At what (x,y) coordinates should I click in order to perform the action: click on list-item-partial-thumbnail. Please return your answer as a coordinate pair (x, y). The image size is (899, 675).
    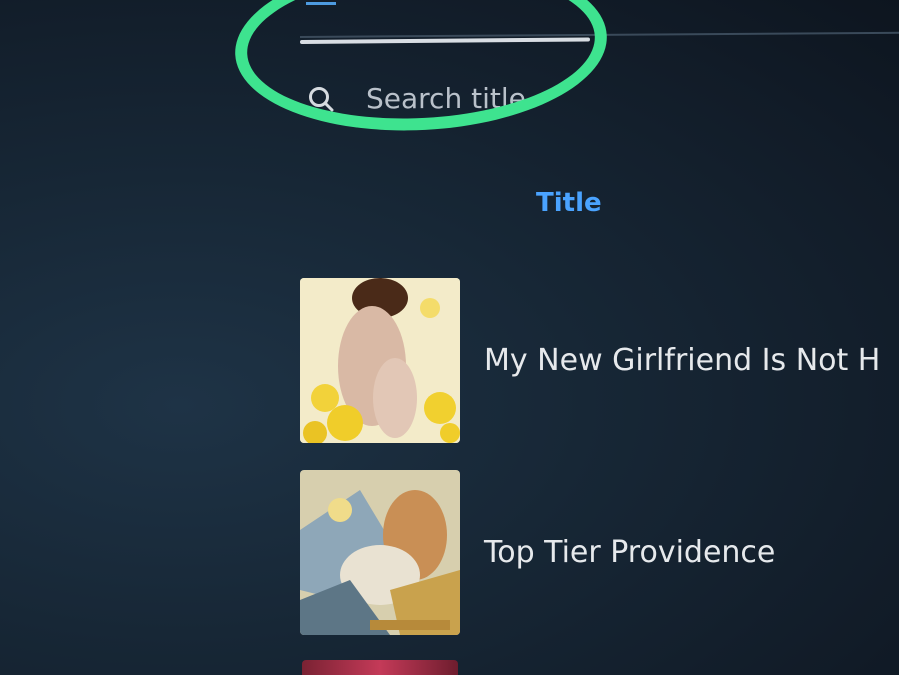
    Looking at the image, I should click on (380, 667).